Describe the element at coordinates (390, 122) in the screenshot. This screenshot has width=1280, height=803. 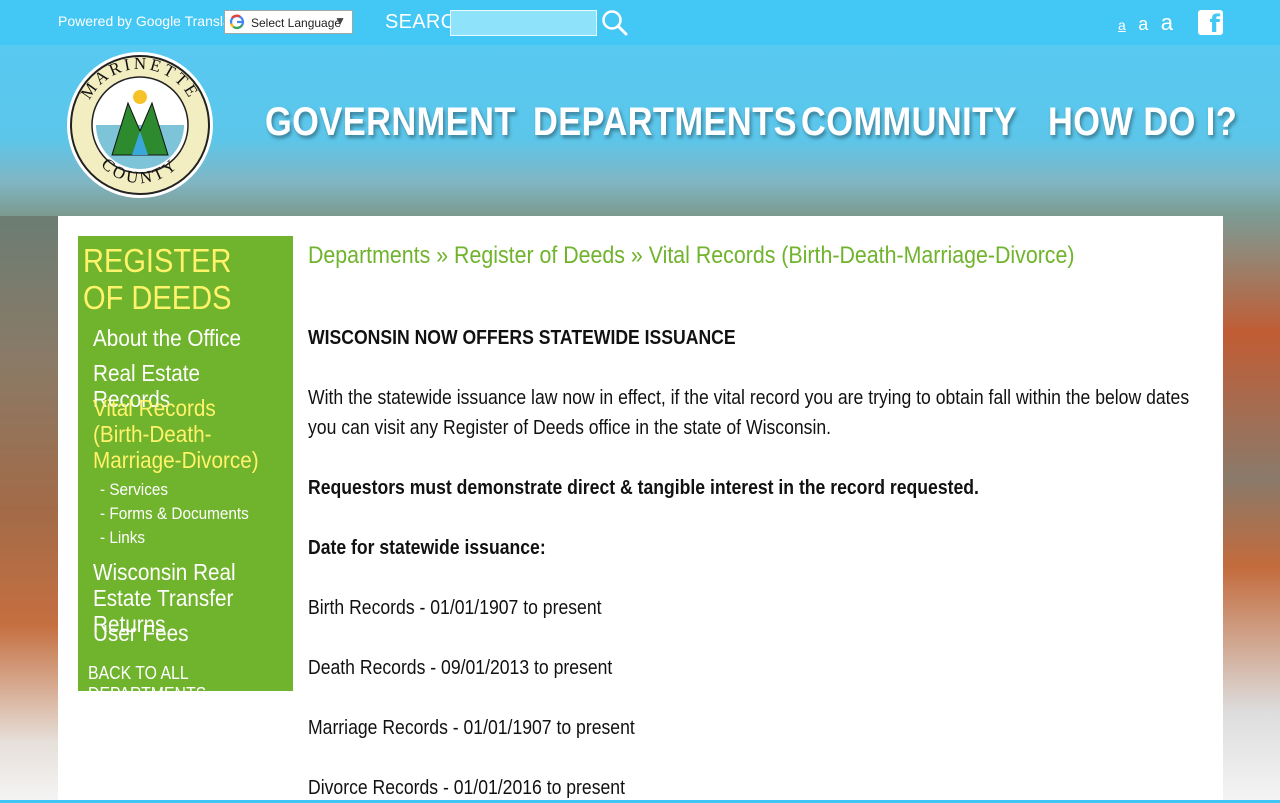
I see `nav-government: GOVERNMENT` at that location.